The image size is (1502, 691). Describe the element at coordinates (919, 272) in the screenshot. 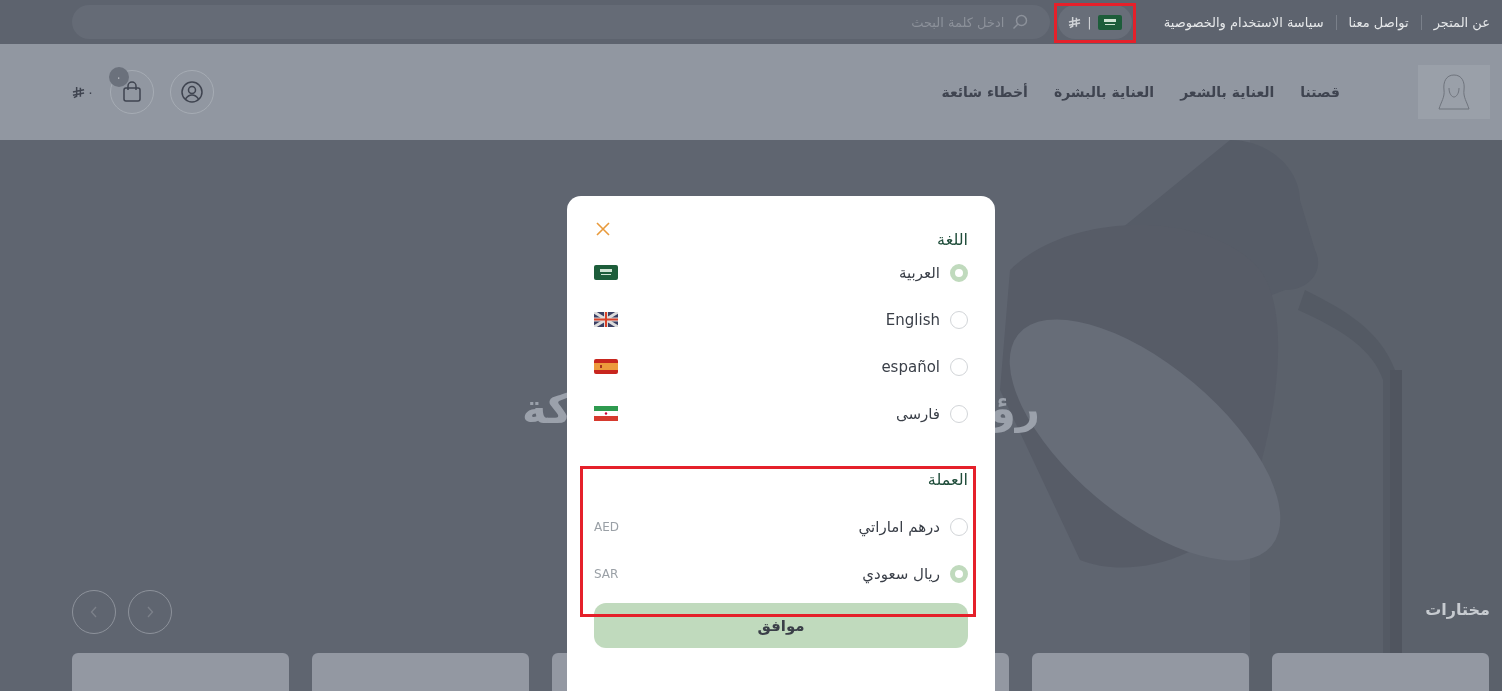

I see `option-label: العربية` at that location.